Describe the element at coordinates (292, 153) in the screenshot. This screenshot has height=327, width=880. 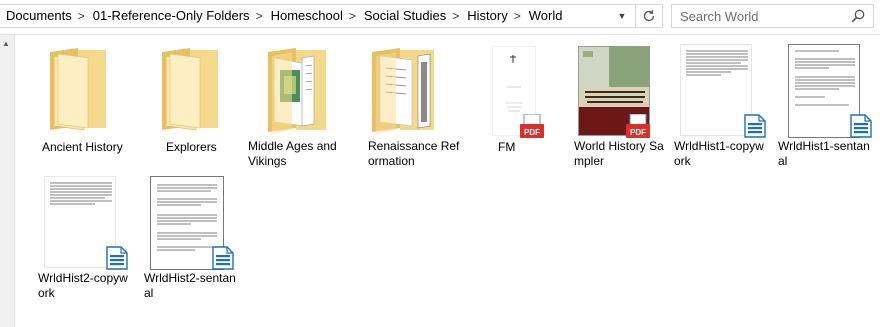
I see `item-name: Middle Ages and Vikings` at that location.